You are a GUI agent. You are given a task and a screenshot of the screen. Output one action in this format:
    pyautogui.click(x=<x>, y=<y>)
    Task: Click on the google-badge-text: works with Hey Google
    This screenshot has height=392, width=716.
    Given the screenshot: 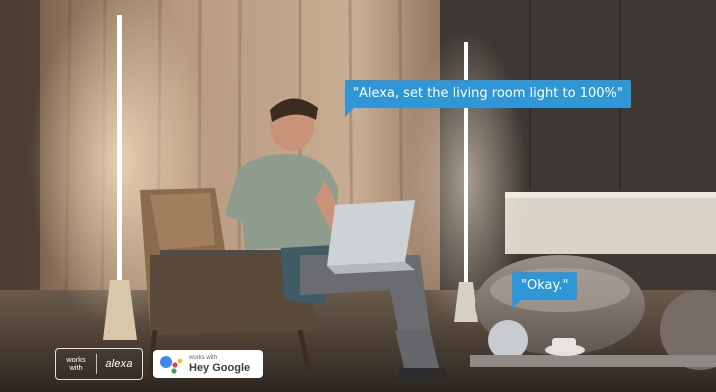 What is the action you would take?
    pyautogui.click(x=219, y=364)
    